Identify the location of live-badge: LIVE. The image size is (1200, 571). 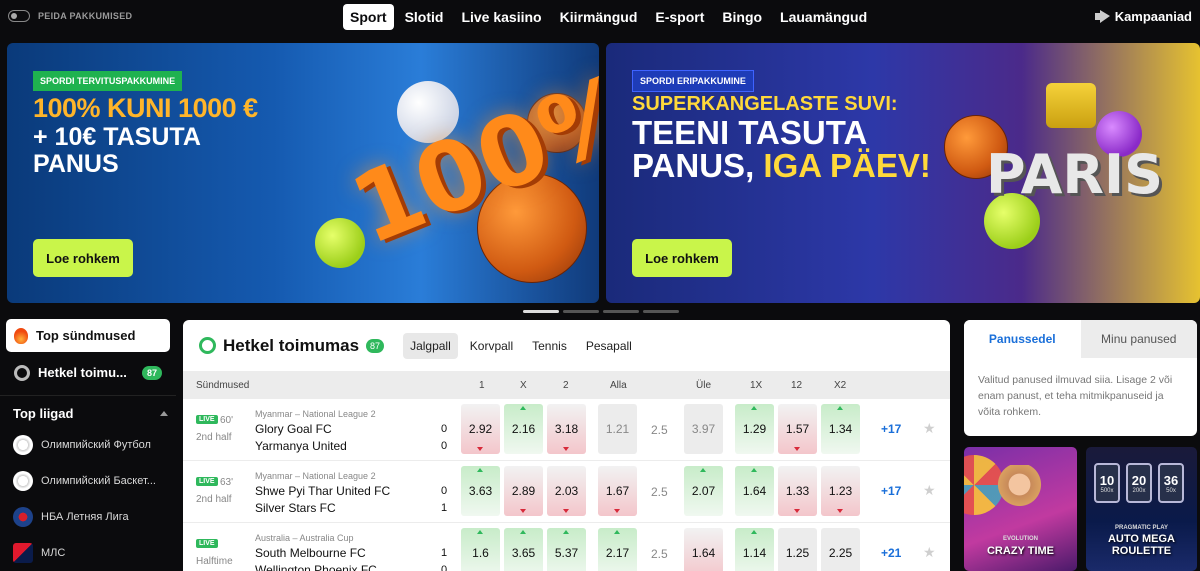
(207, 481).